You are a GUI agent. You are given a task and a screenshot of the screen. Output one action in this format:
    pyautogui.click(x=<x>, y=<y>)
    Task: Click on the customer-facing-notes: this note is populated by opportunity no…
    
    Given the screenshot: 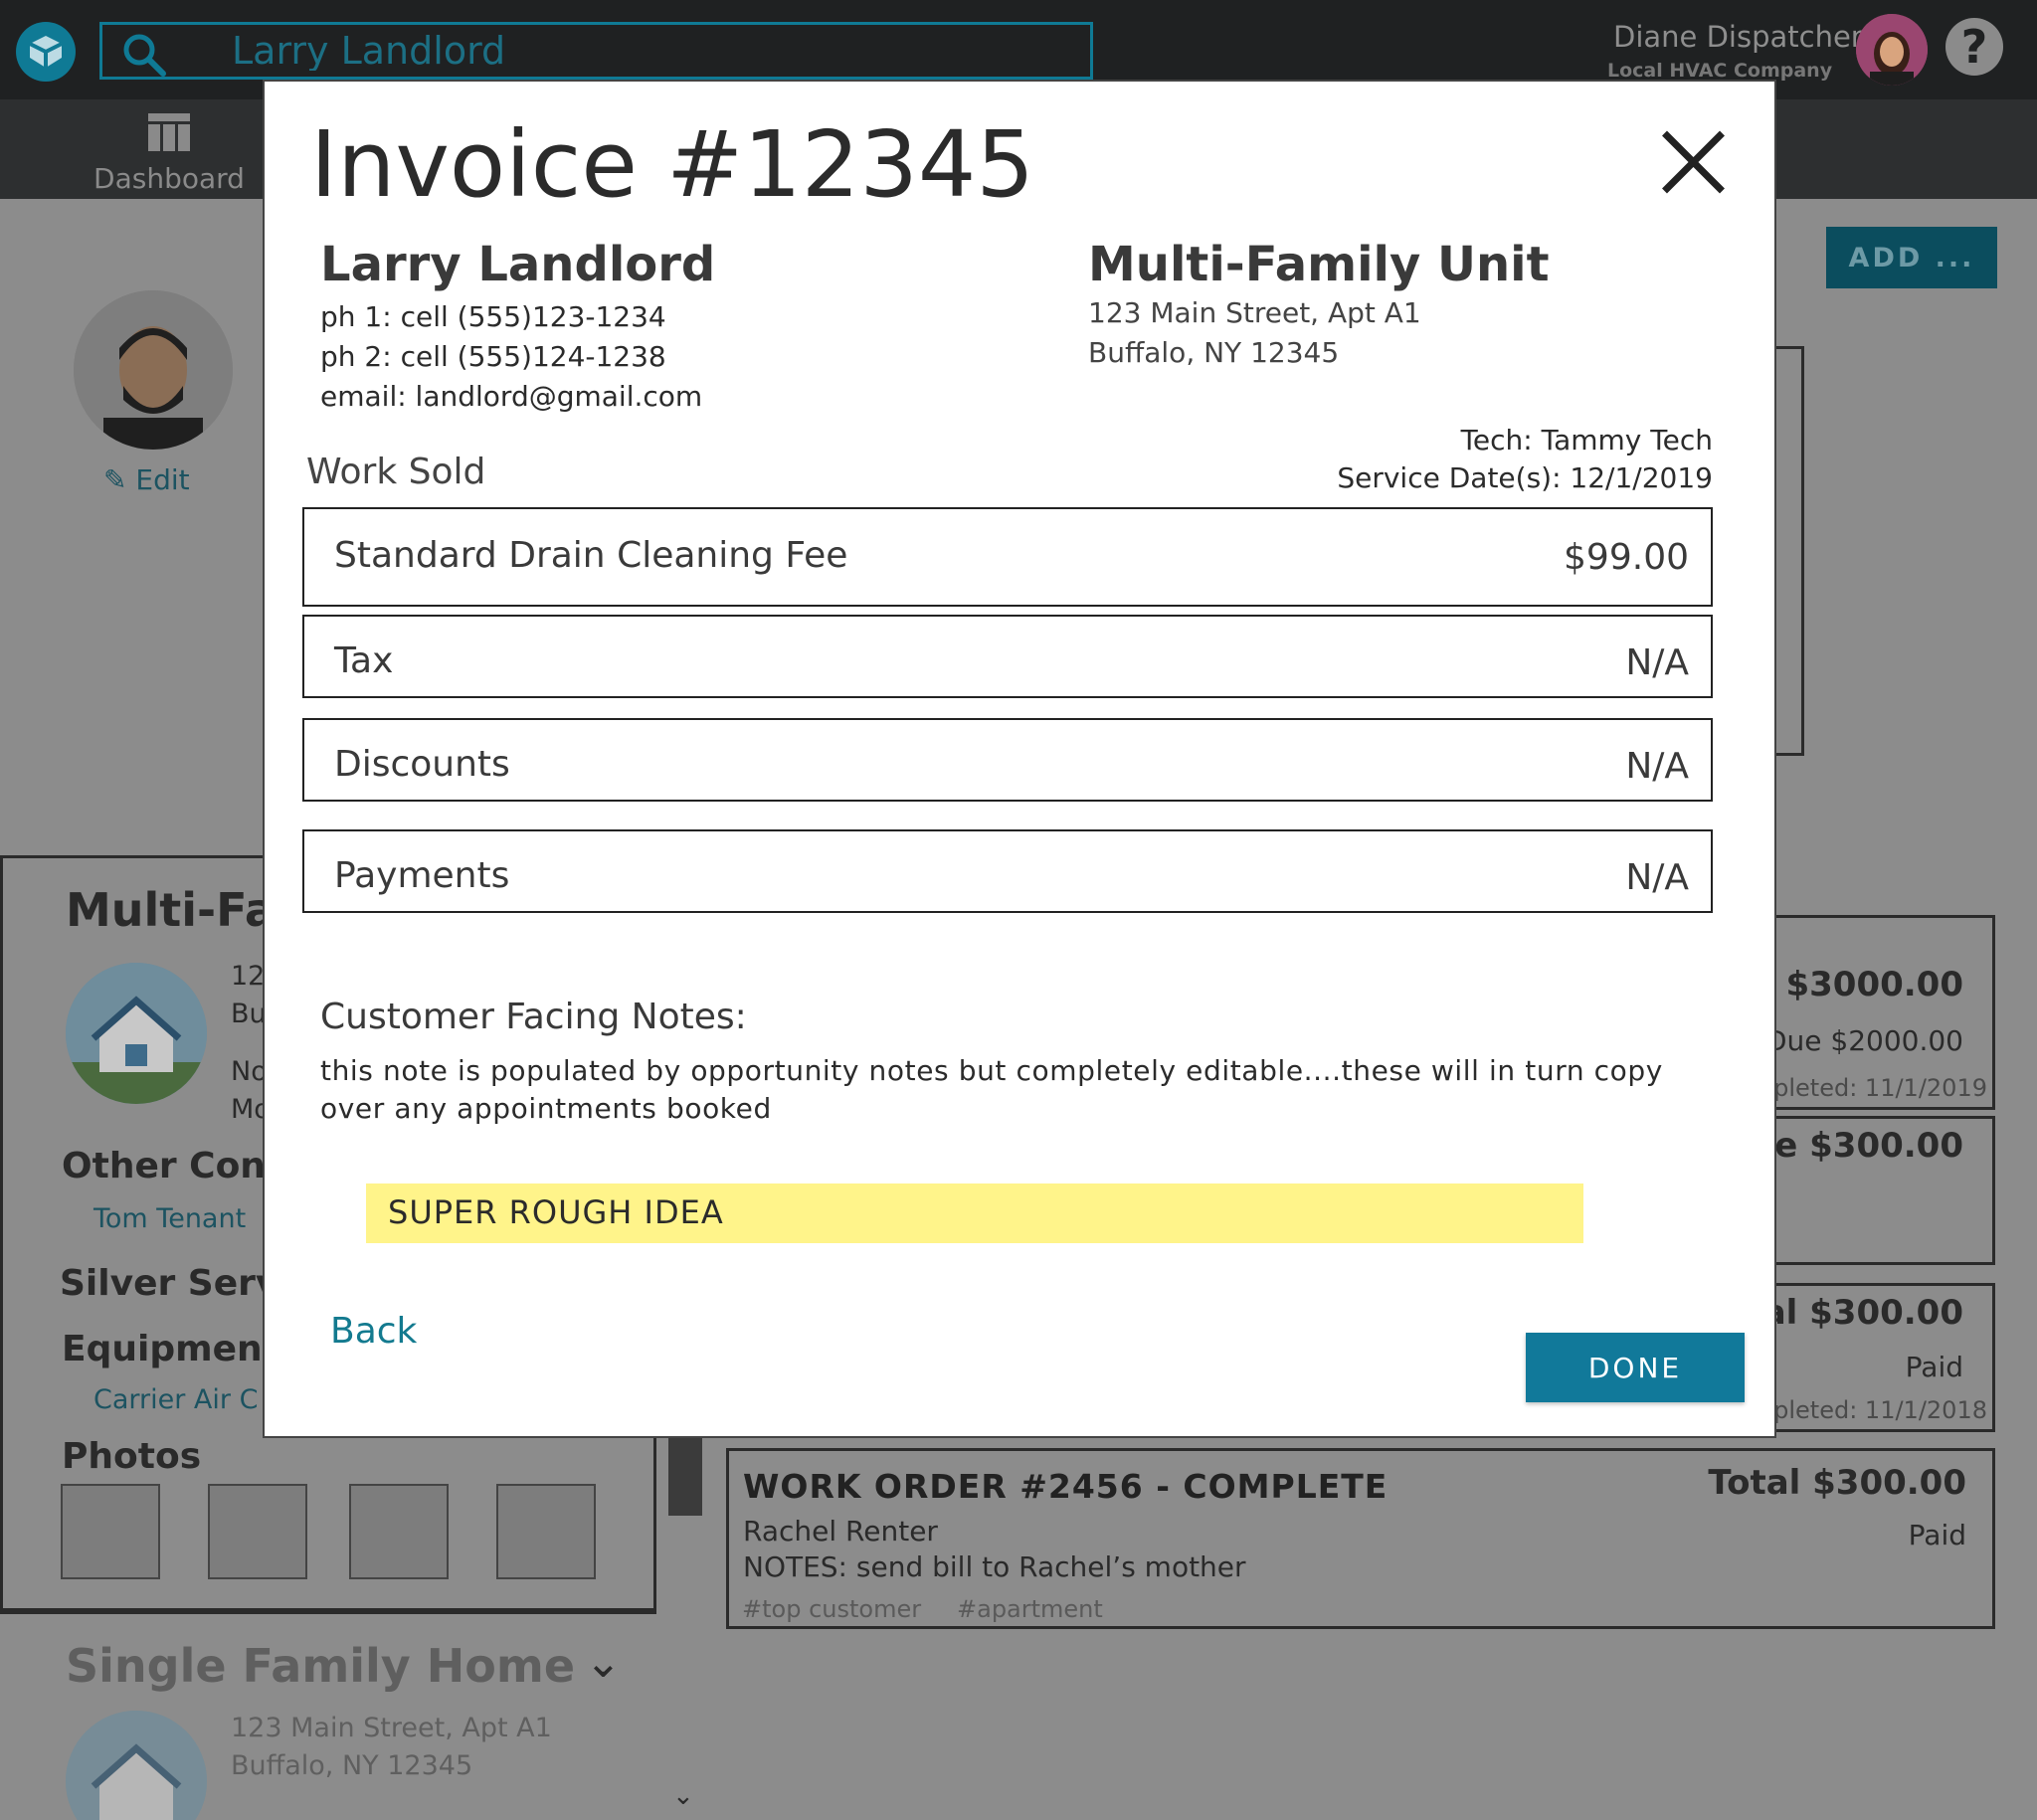 What is the action you would take?
    pyautogui.click(x=1016, y=1090)
    